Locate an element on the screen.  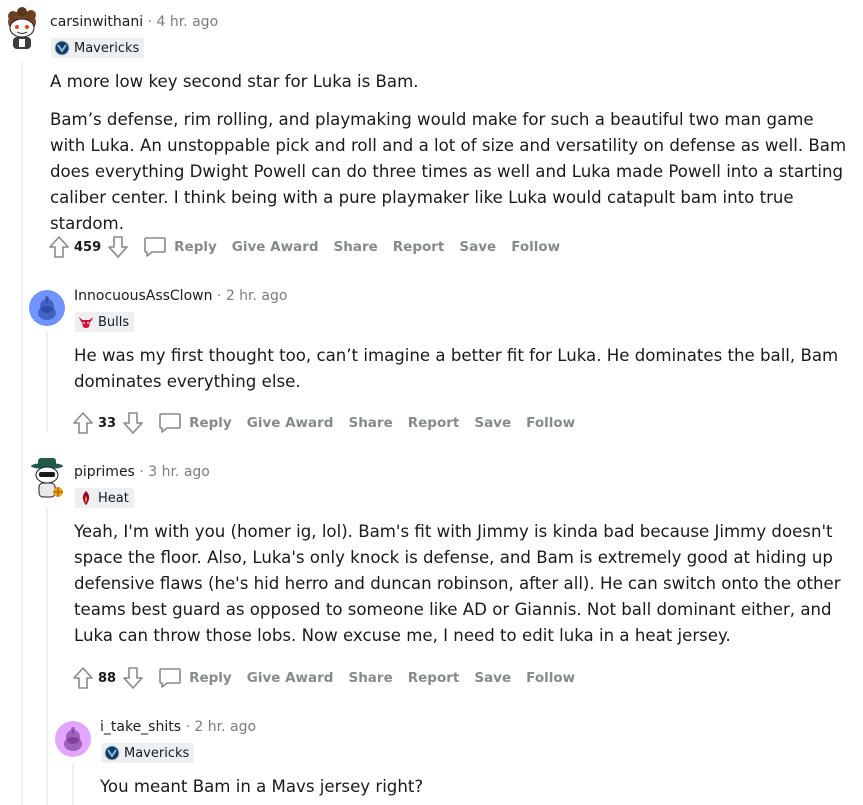
timestamp: 4 hr. ago is located at coordinates (188, 22).